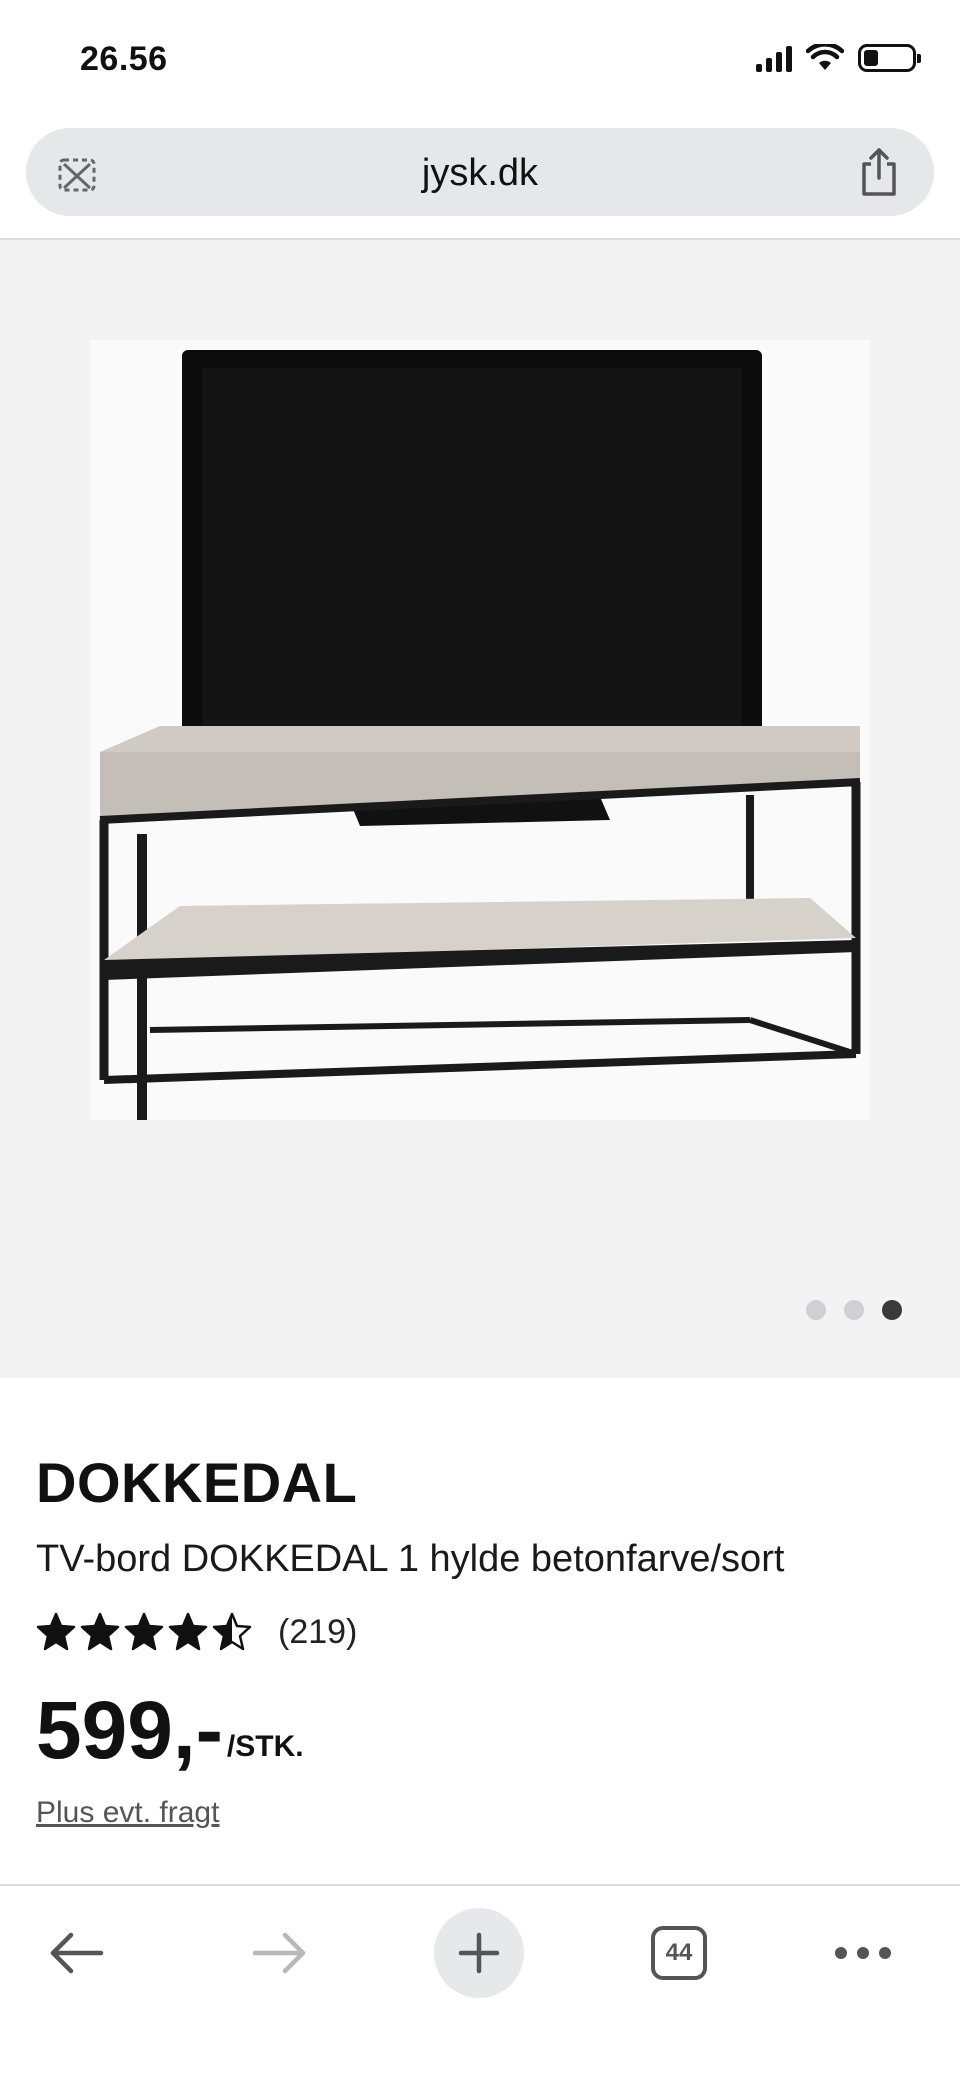 Image resolution: width=960 pixels, height=2078 pixels. What do you see at coordinates (265, 1746) in the screenshot?
I see `price-unit: /STK.` at bounding box center [265, 1746].